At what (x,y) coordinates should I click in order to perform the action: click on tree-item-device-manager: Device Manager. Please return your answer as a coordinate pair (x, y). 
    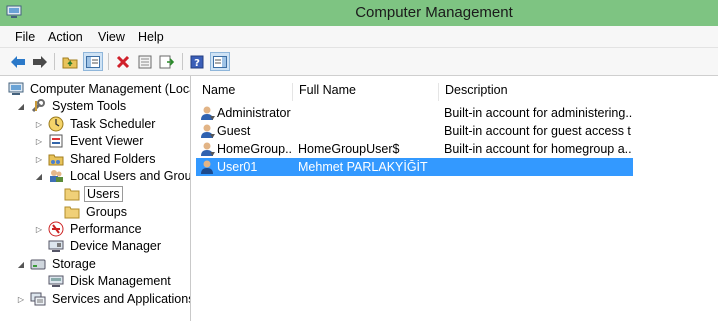
    Looking at the image, I should click on (105, 246).